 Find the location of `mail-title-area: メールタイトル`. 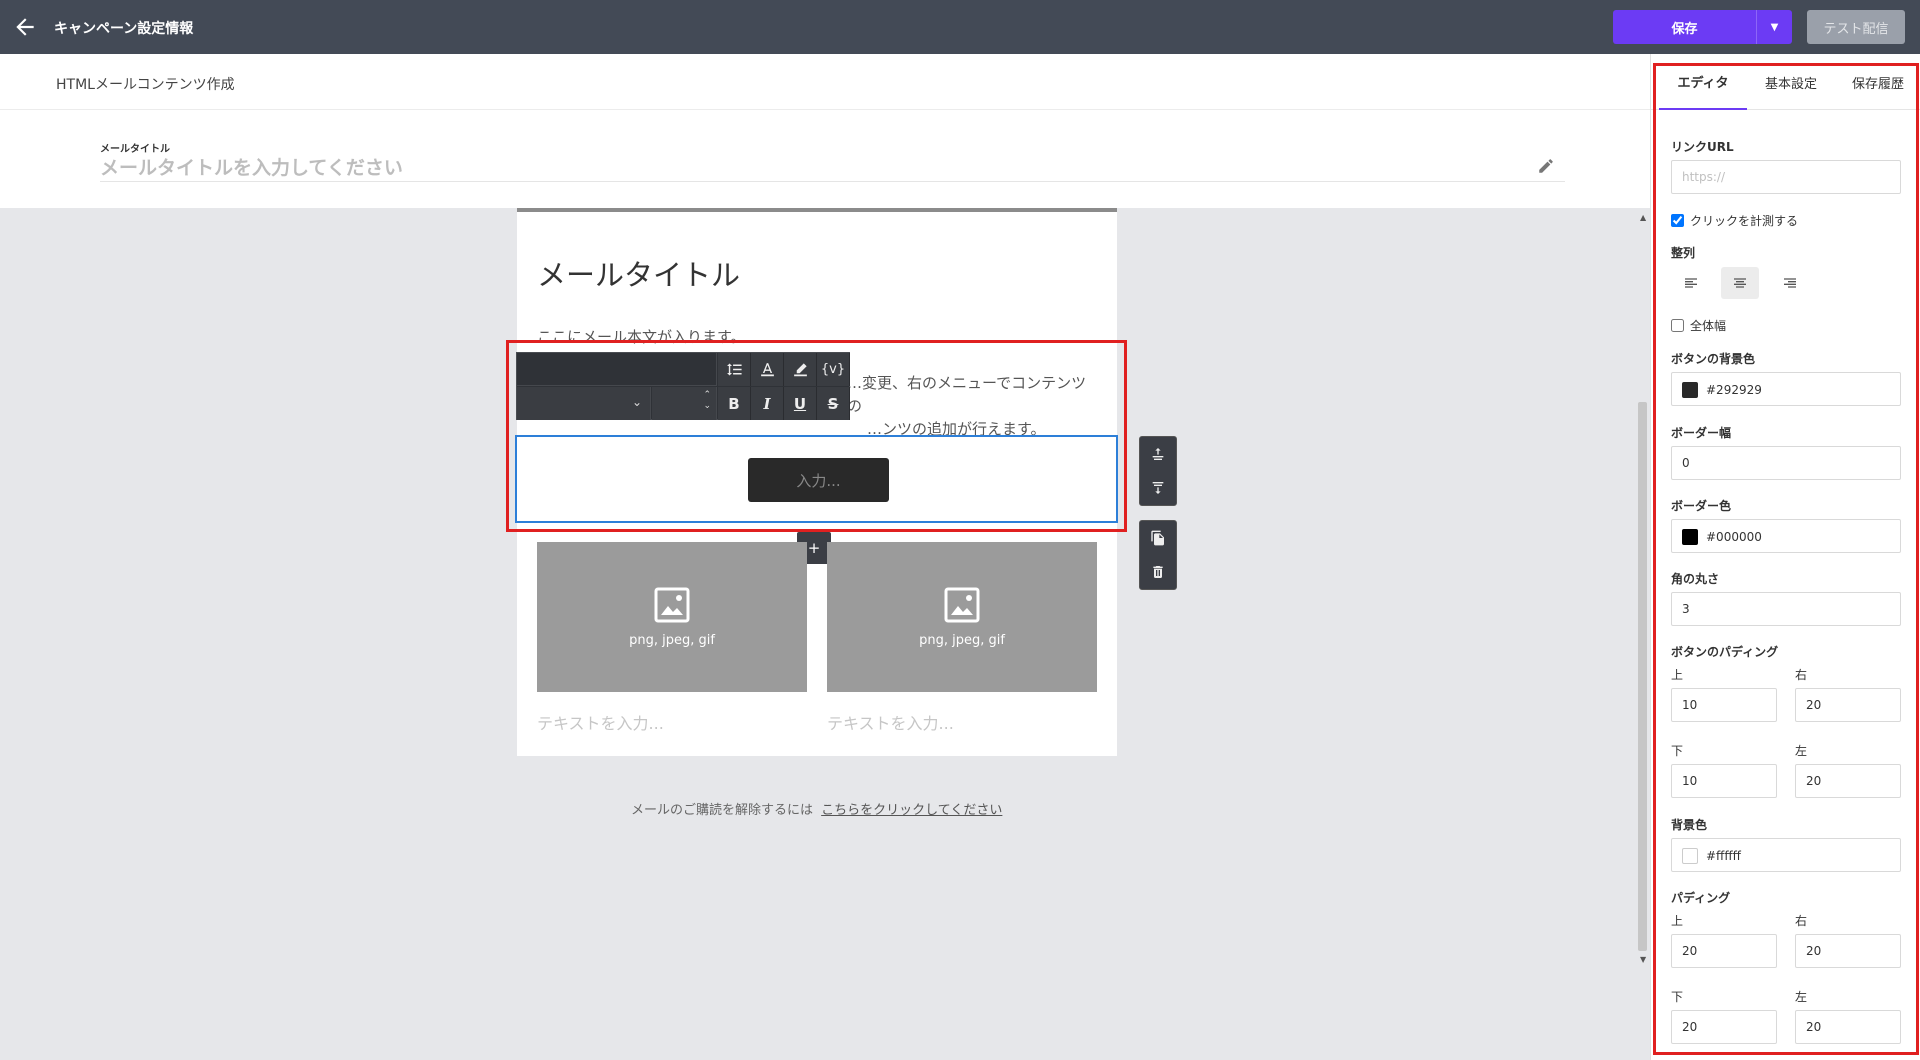

mail-title-area: メールタイトル is located at coordinates (825, 159).